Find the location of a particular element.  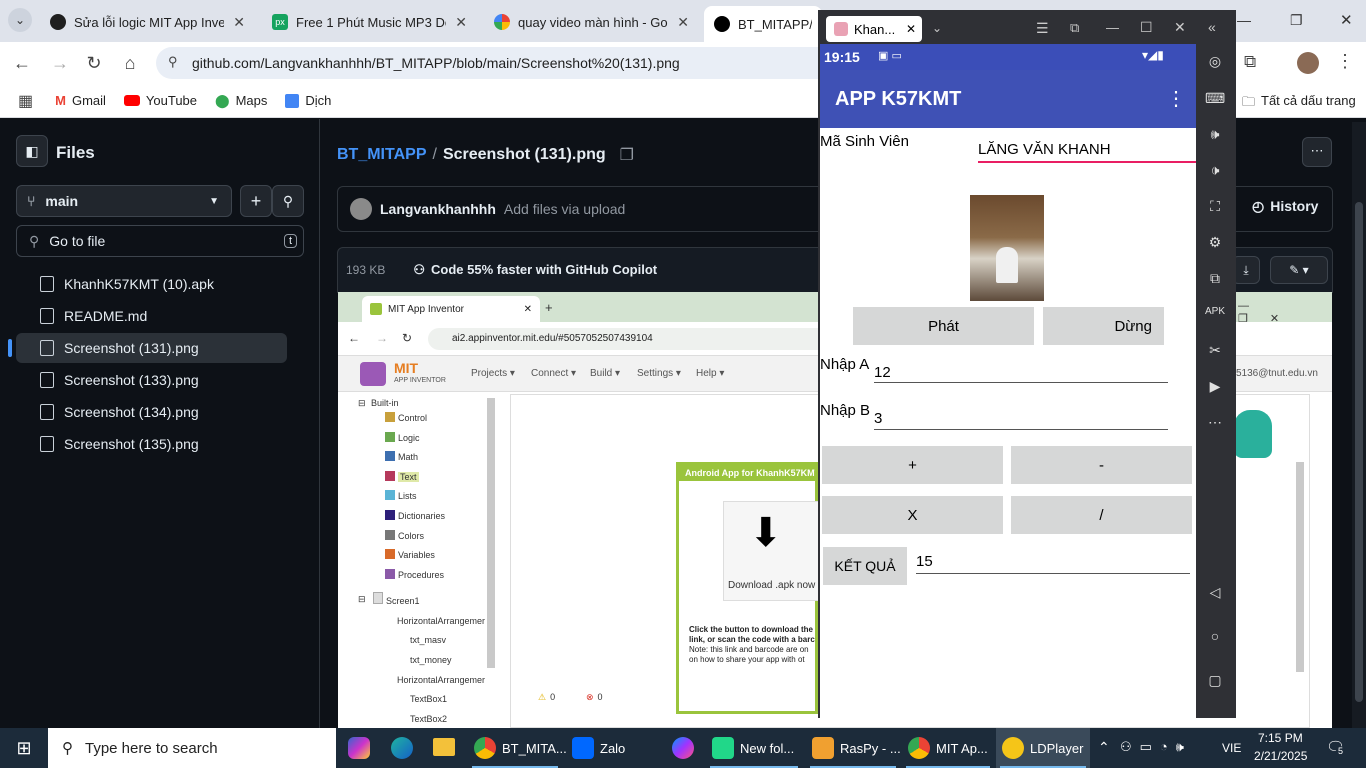

bookmark-maps: ⬤ Maps is located at coordinates (241, 101).